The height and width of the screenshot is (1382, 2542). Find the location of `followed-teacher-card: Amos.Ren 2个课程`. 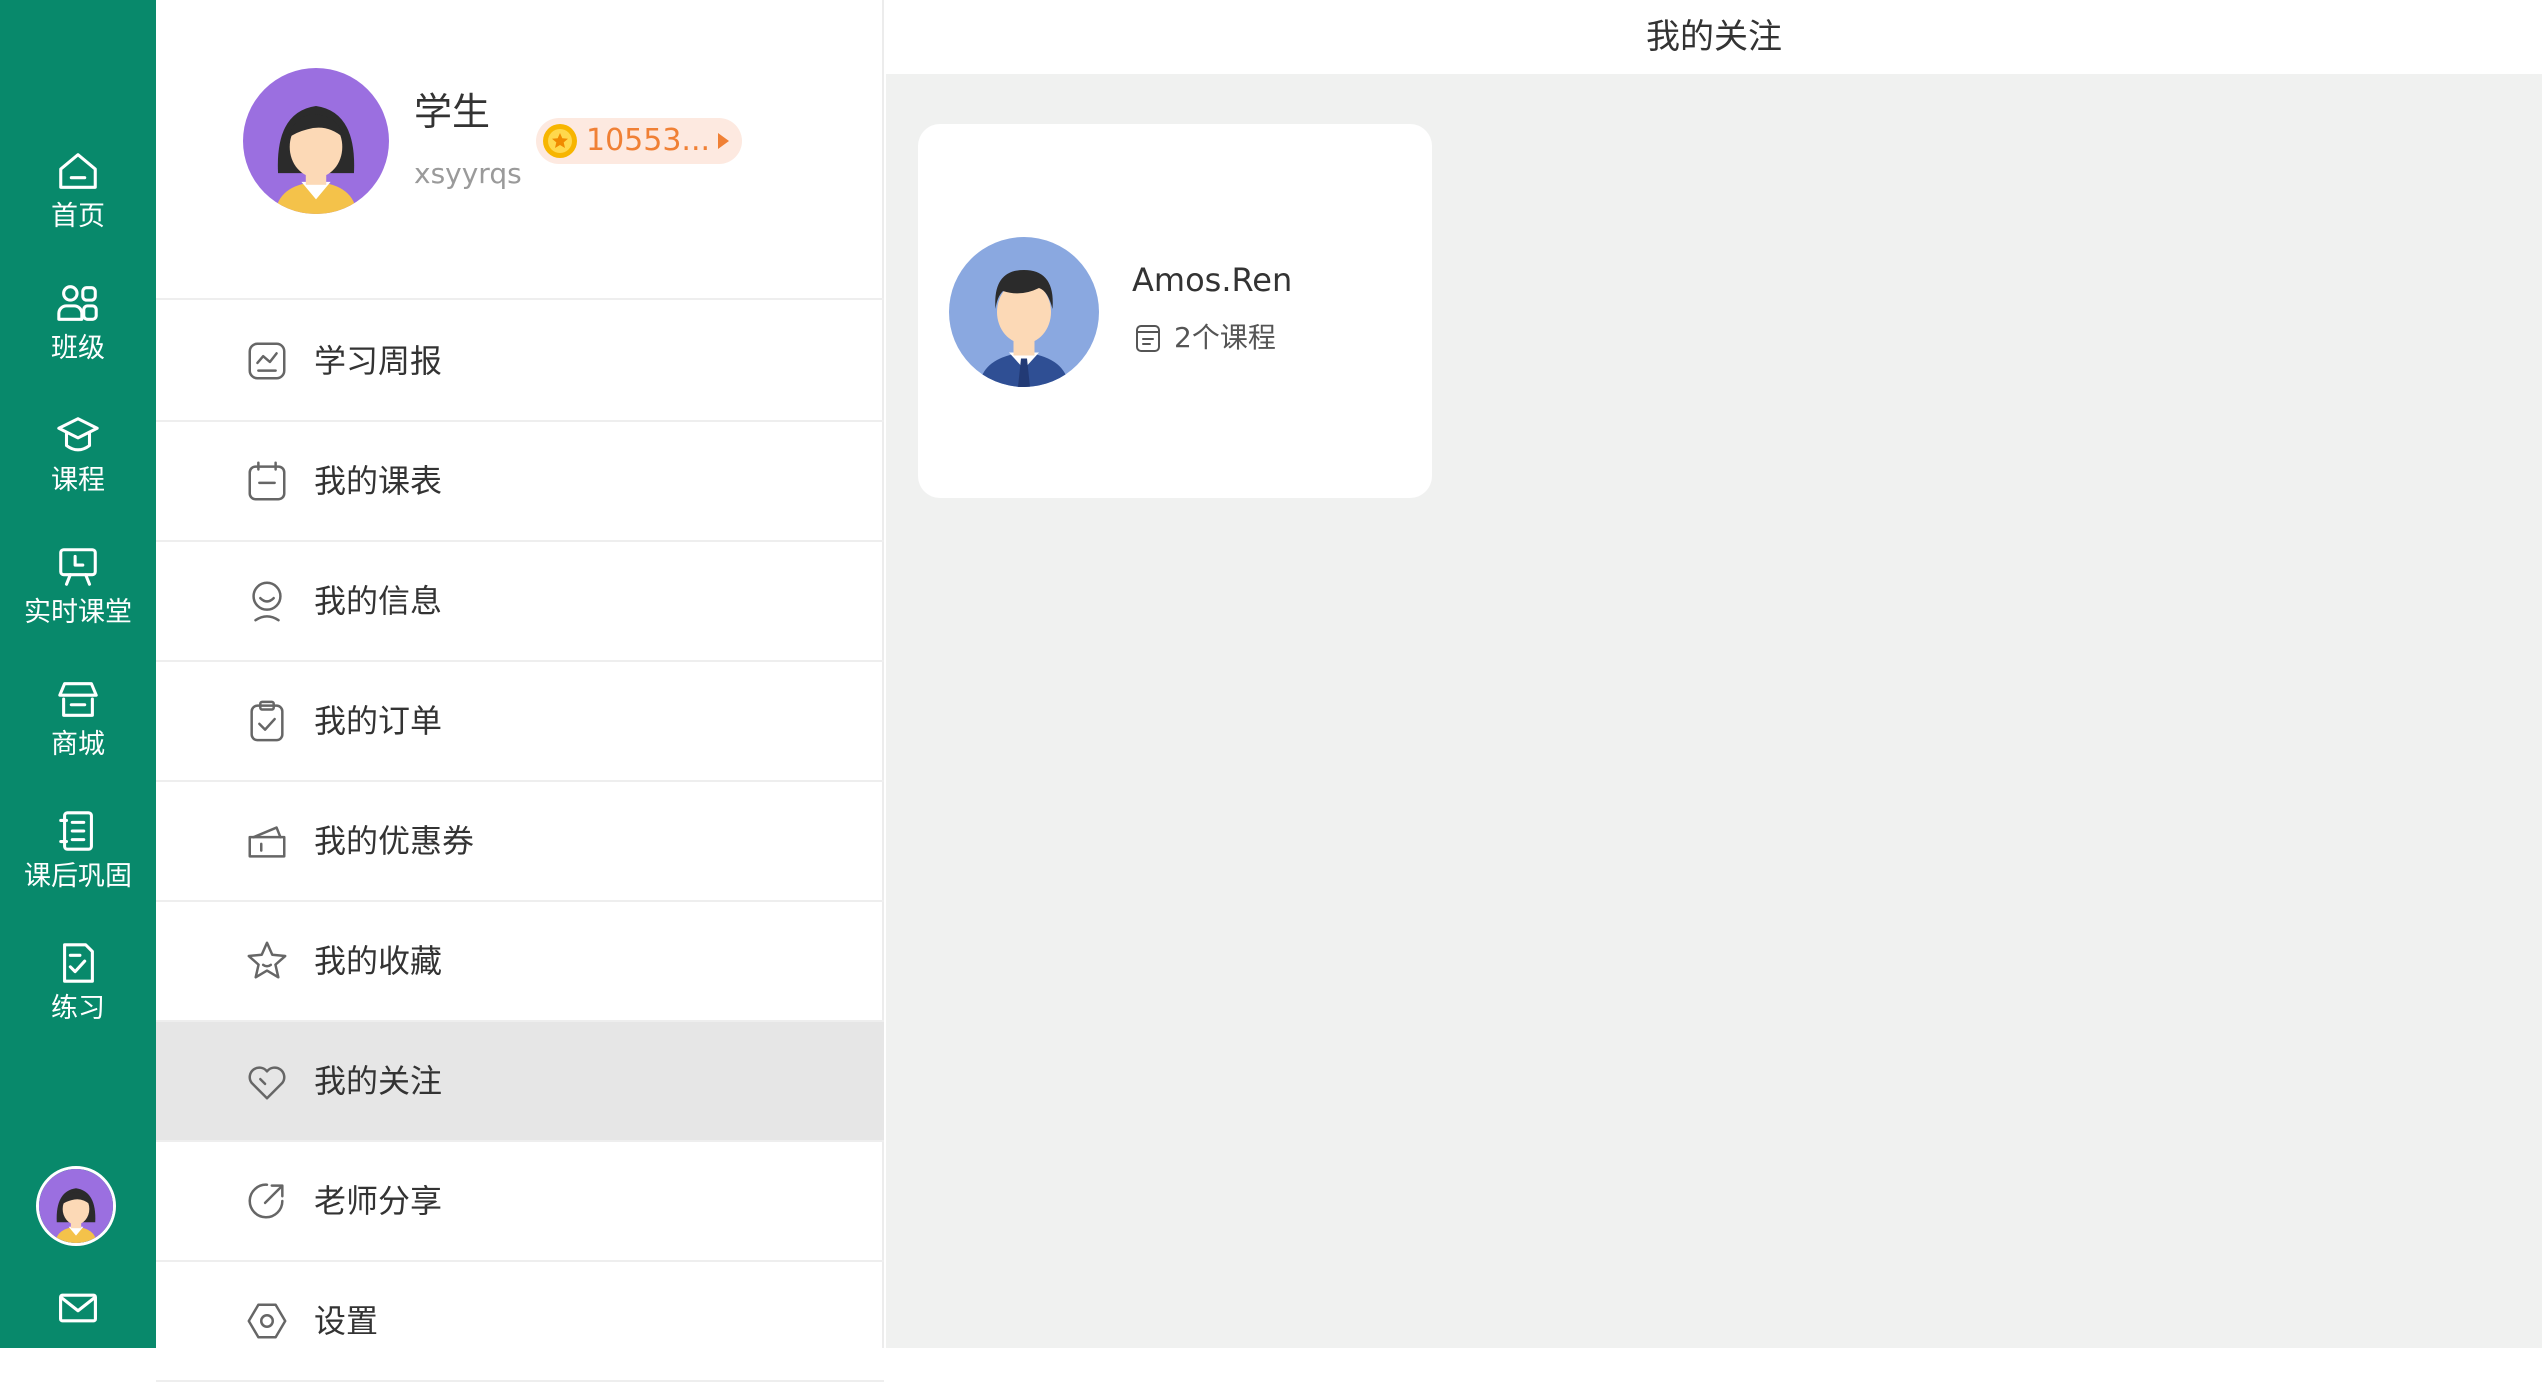

followed-teacher-card: Amos.Ren 2个课程 is located at coordinates (1175, 311).